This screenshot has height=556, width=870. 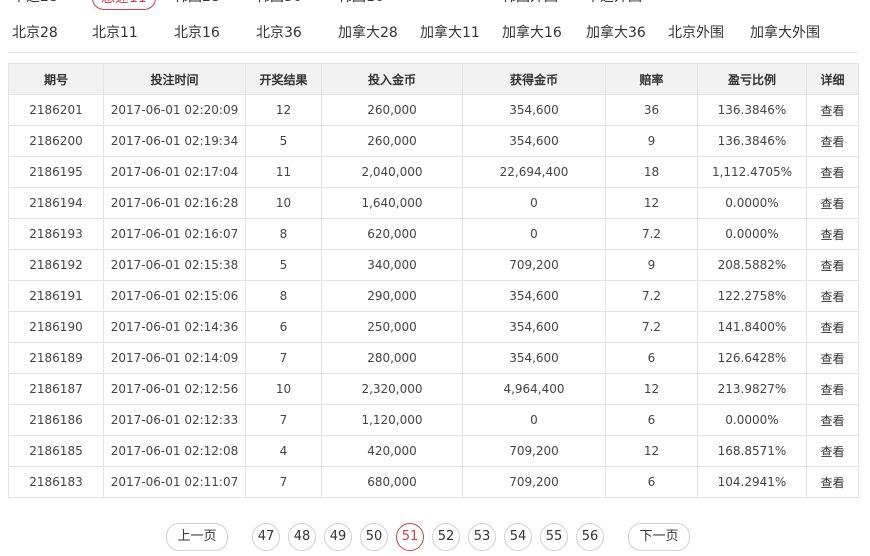 What do you see at coordinates (651, 79) in the screenshot?
I see `column-header-5: 赔率` at bounding box center [651, 79].